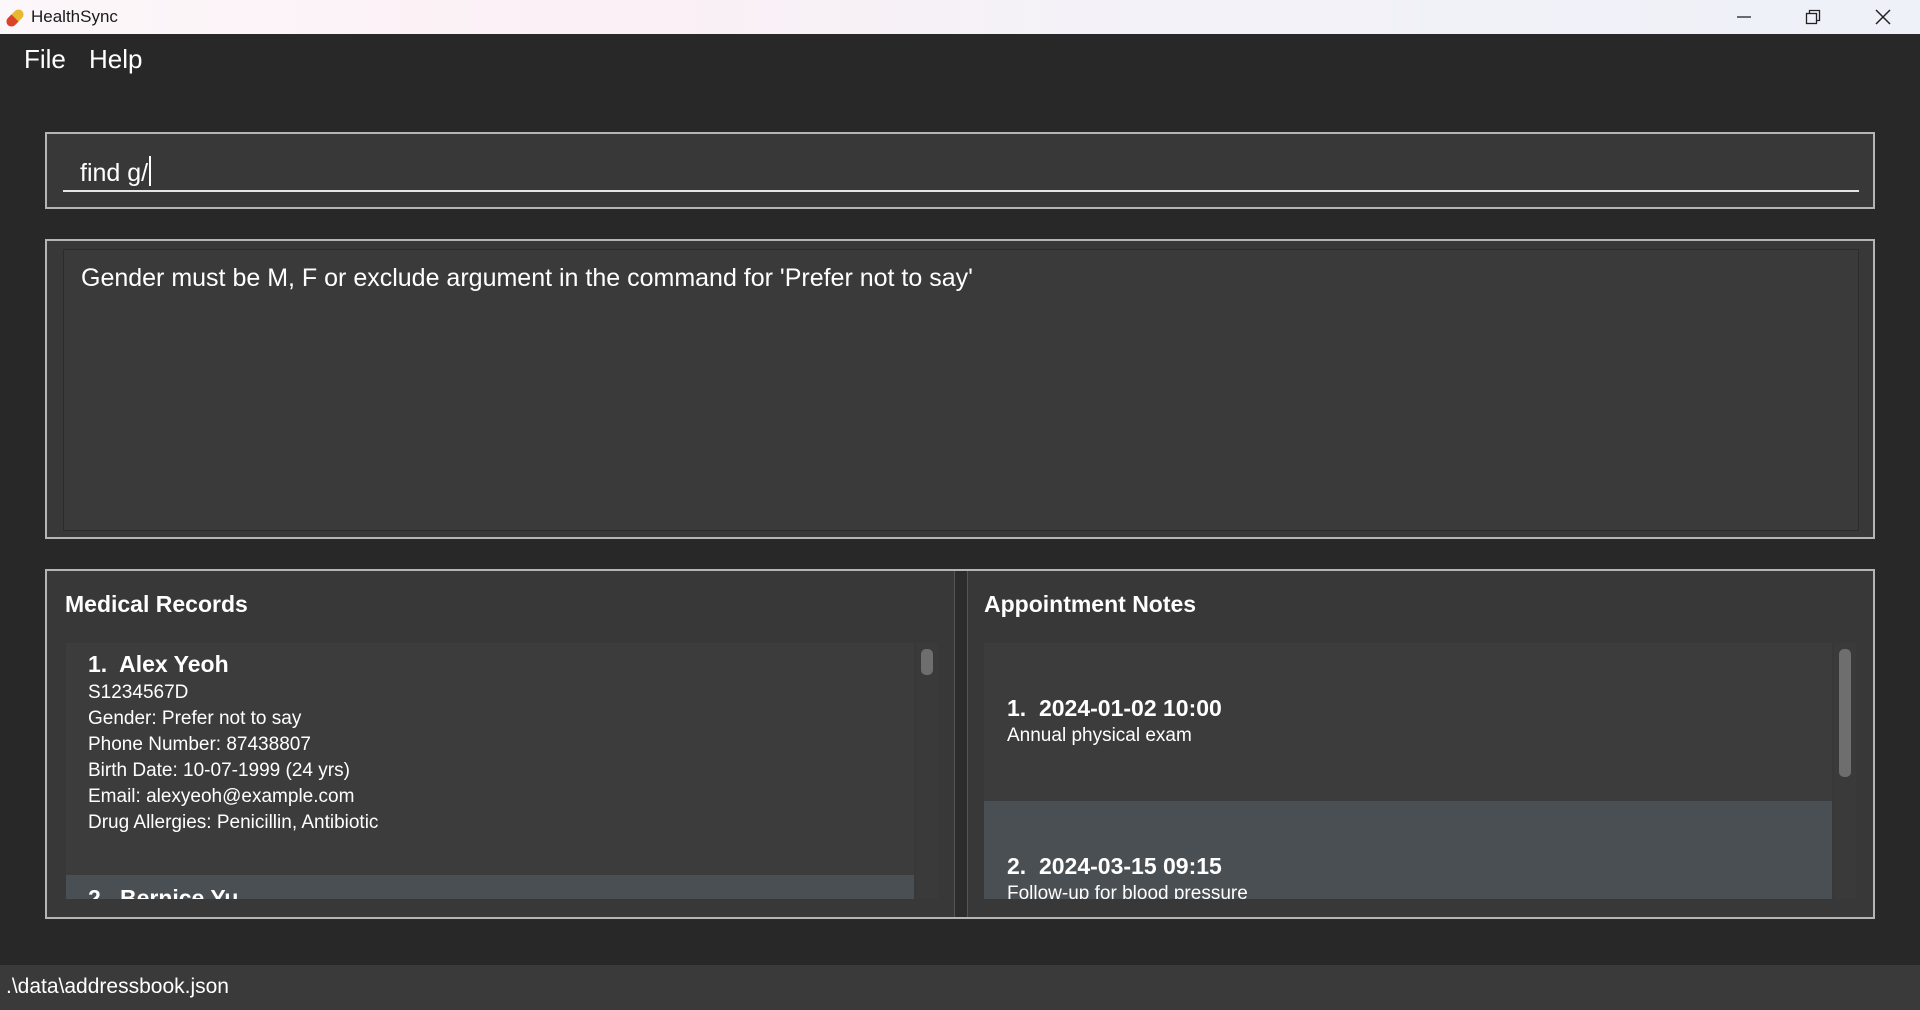  I want to click on command-input: find g/, so click(961, 172).